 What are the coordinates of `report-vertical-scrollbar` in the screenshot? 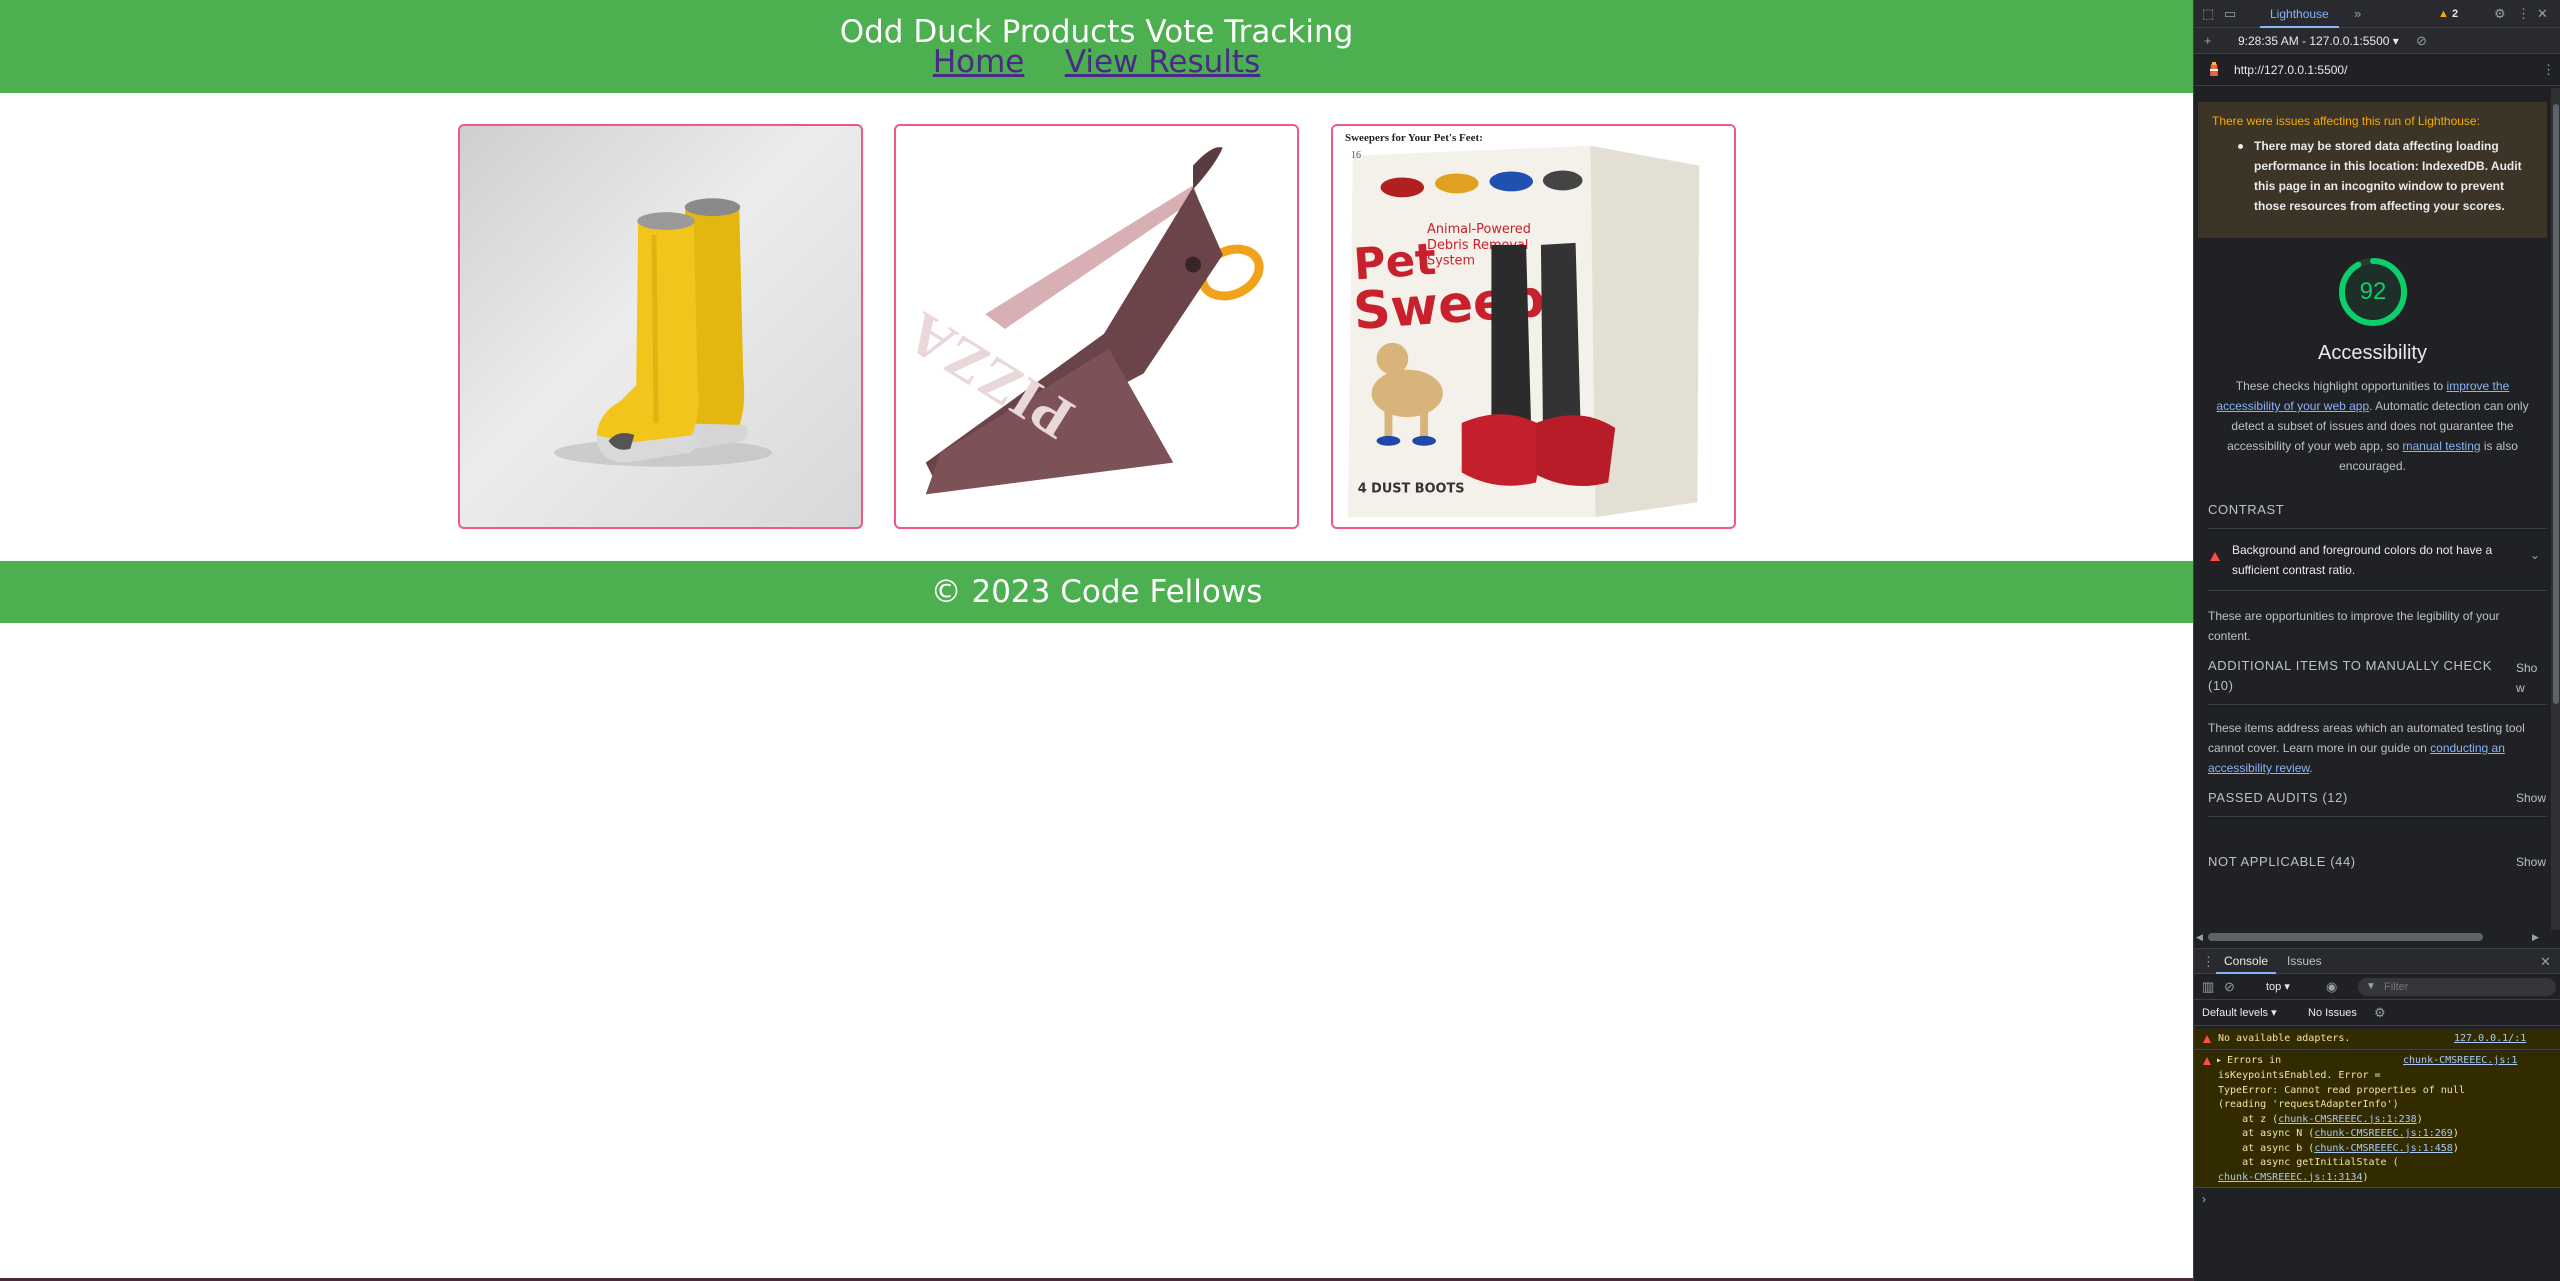 It's located at (2555, 509).